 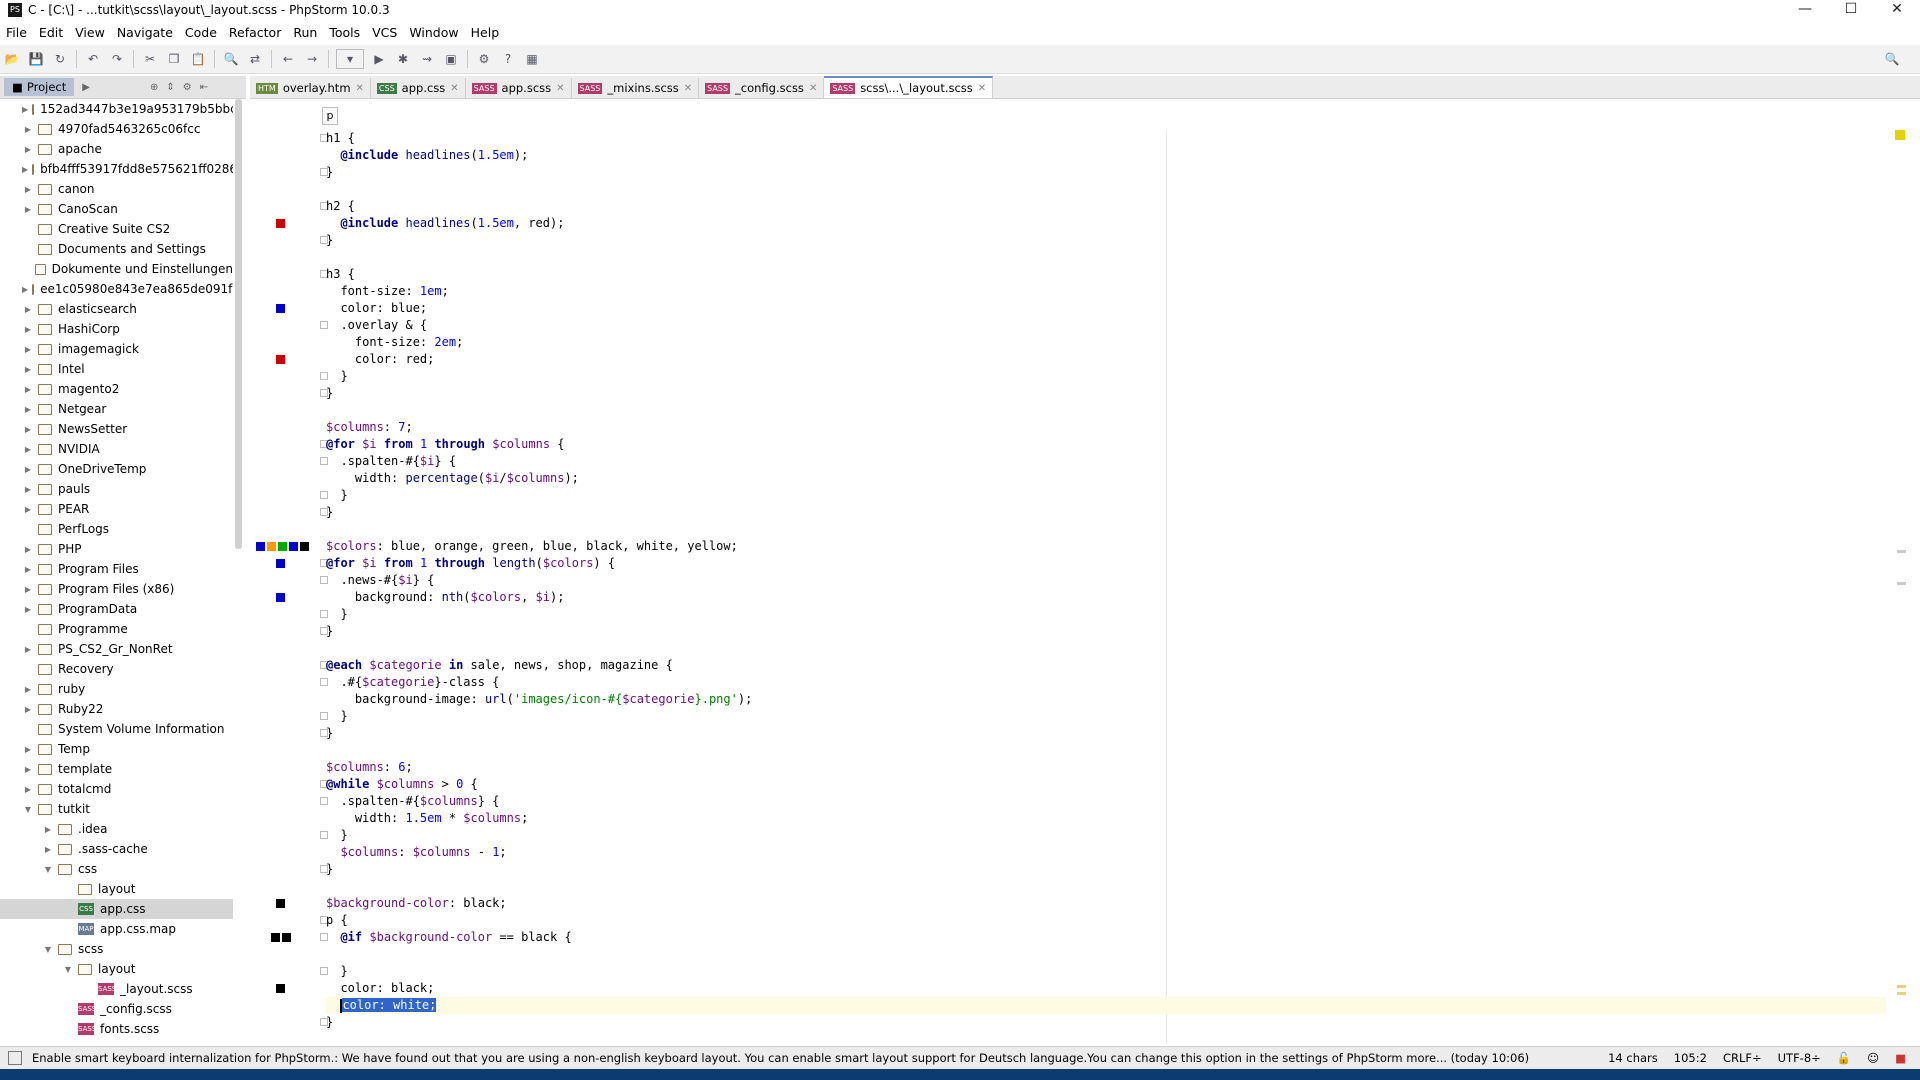 I want to click on breadcrumb: p, so click(x=330, y=116).